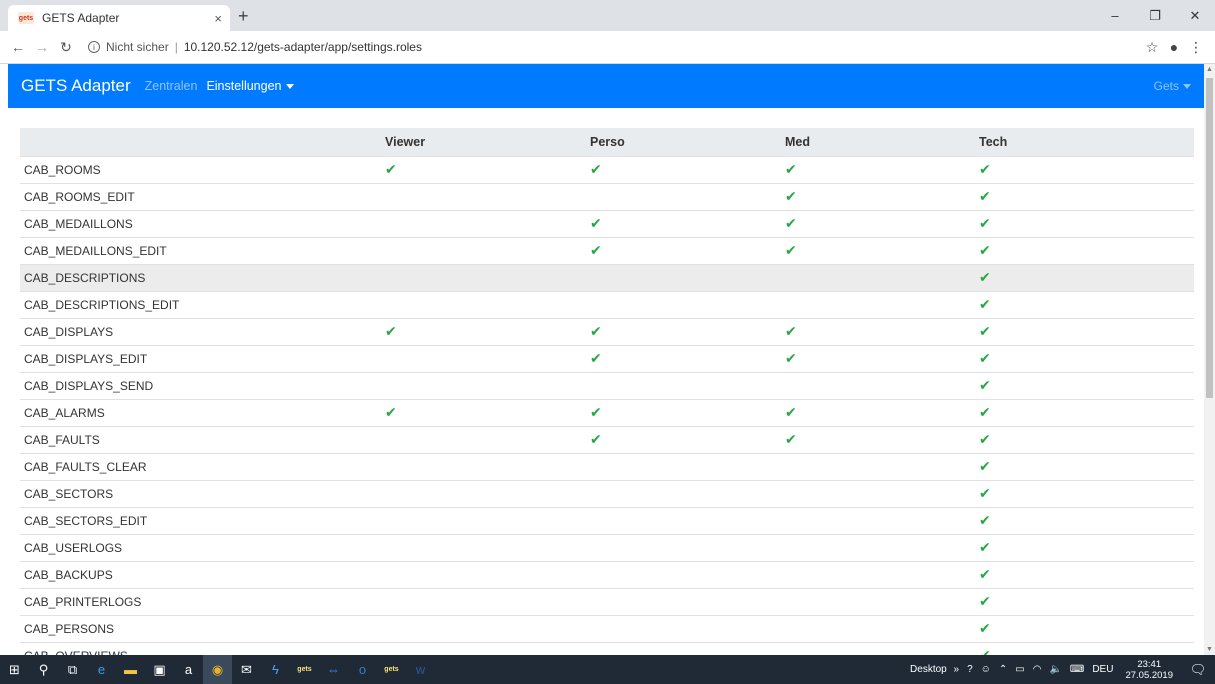 The image size is (1215, 684). What do you see at coordinates (14, 669) in the screenshot?
I see `windows-start-icon: ⊞` at bounding box center [14, 669].